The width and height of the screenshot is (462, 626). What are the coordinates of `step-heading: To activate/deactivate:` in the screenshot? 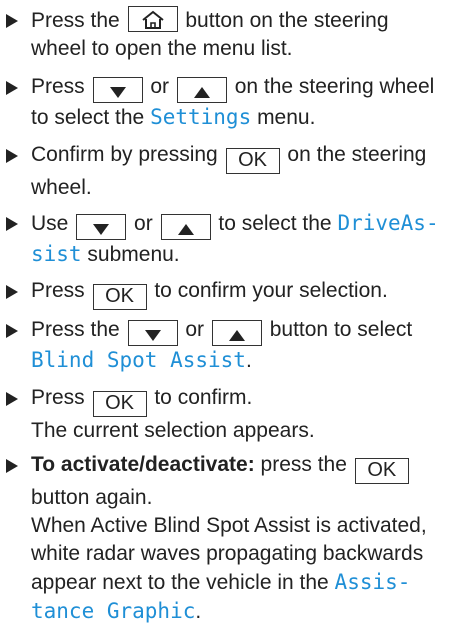 It's located at (143, 464).